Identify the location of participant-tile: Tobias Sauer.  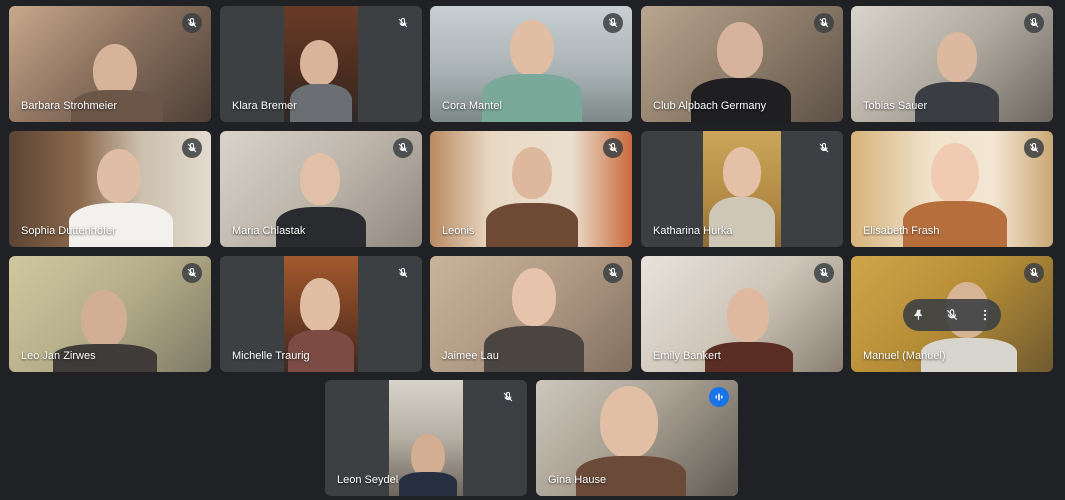
(952, 64).